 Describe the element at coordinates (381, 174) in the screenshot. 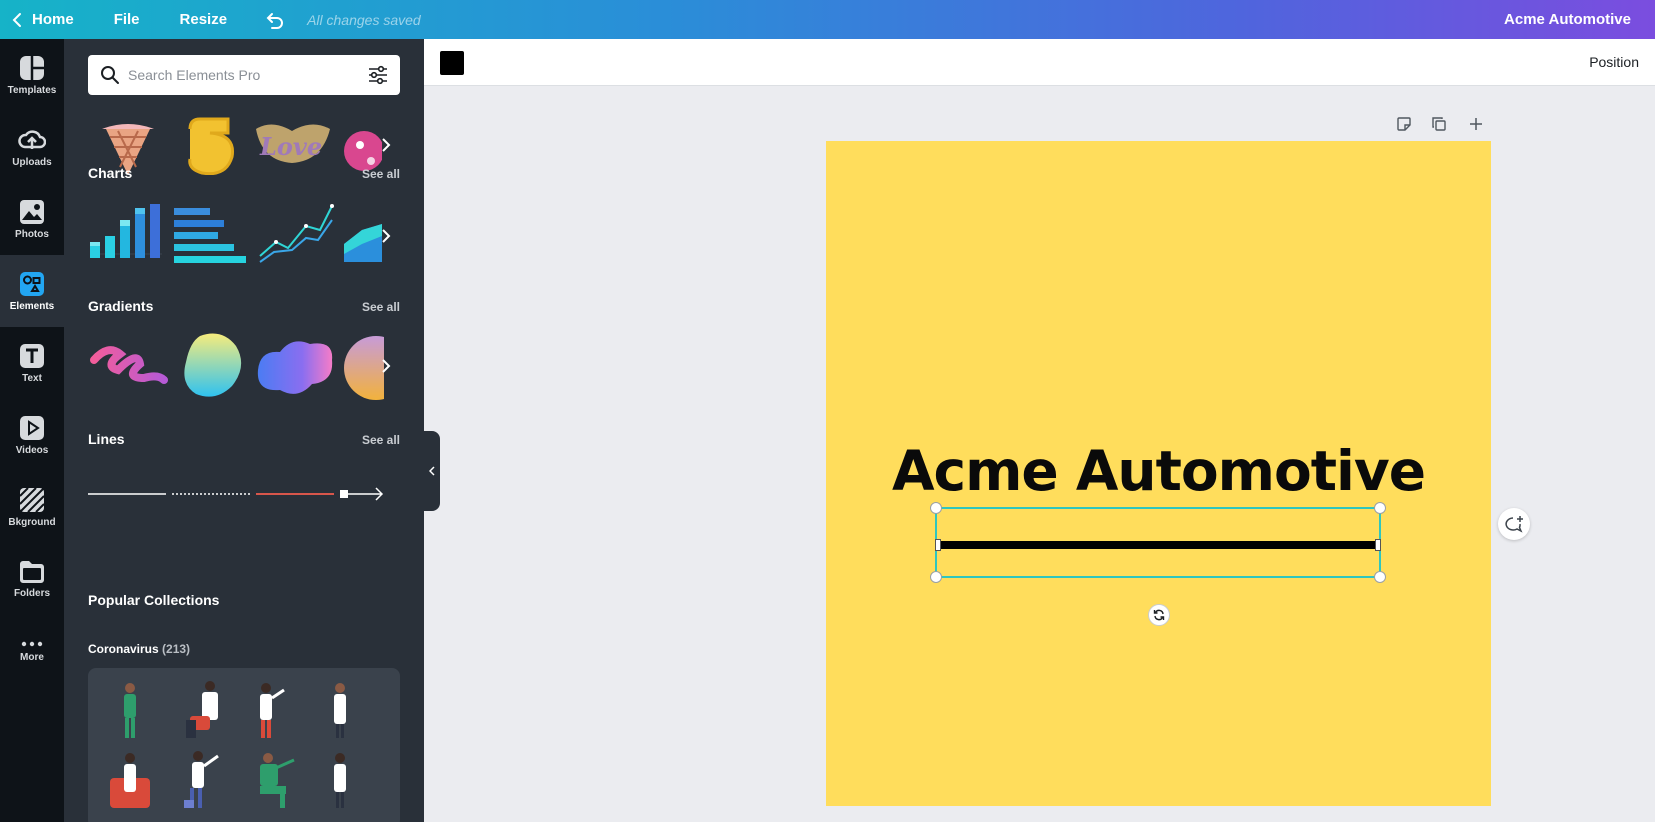

I see `charts-see-all: See all` at that location.